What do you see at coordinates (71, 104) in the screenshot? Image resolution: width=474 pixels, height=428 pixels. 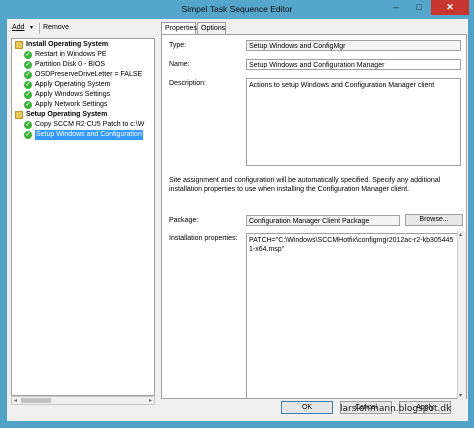 I see `tree-item-label: Apply Network Settings` at bounding box center [71, 104].